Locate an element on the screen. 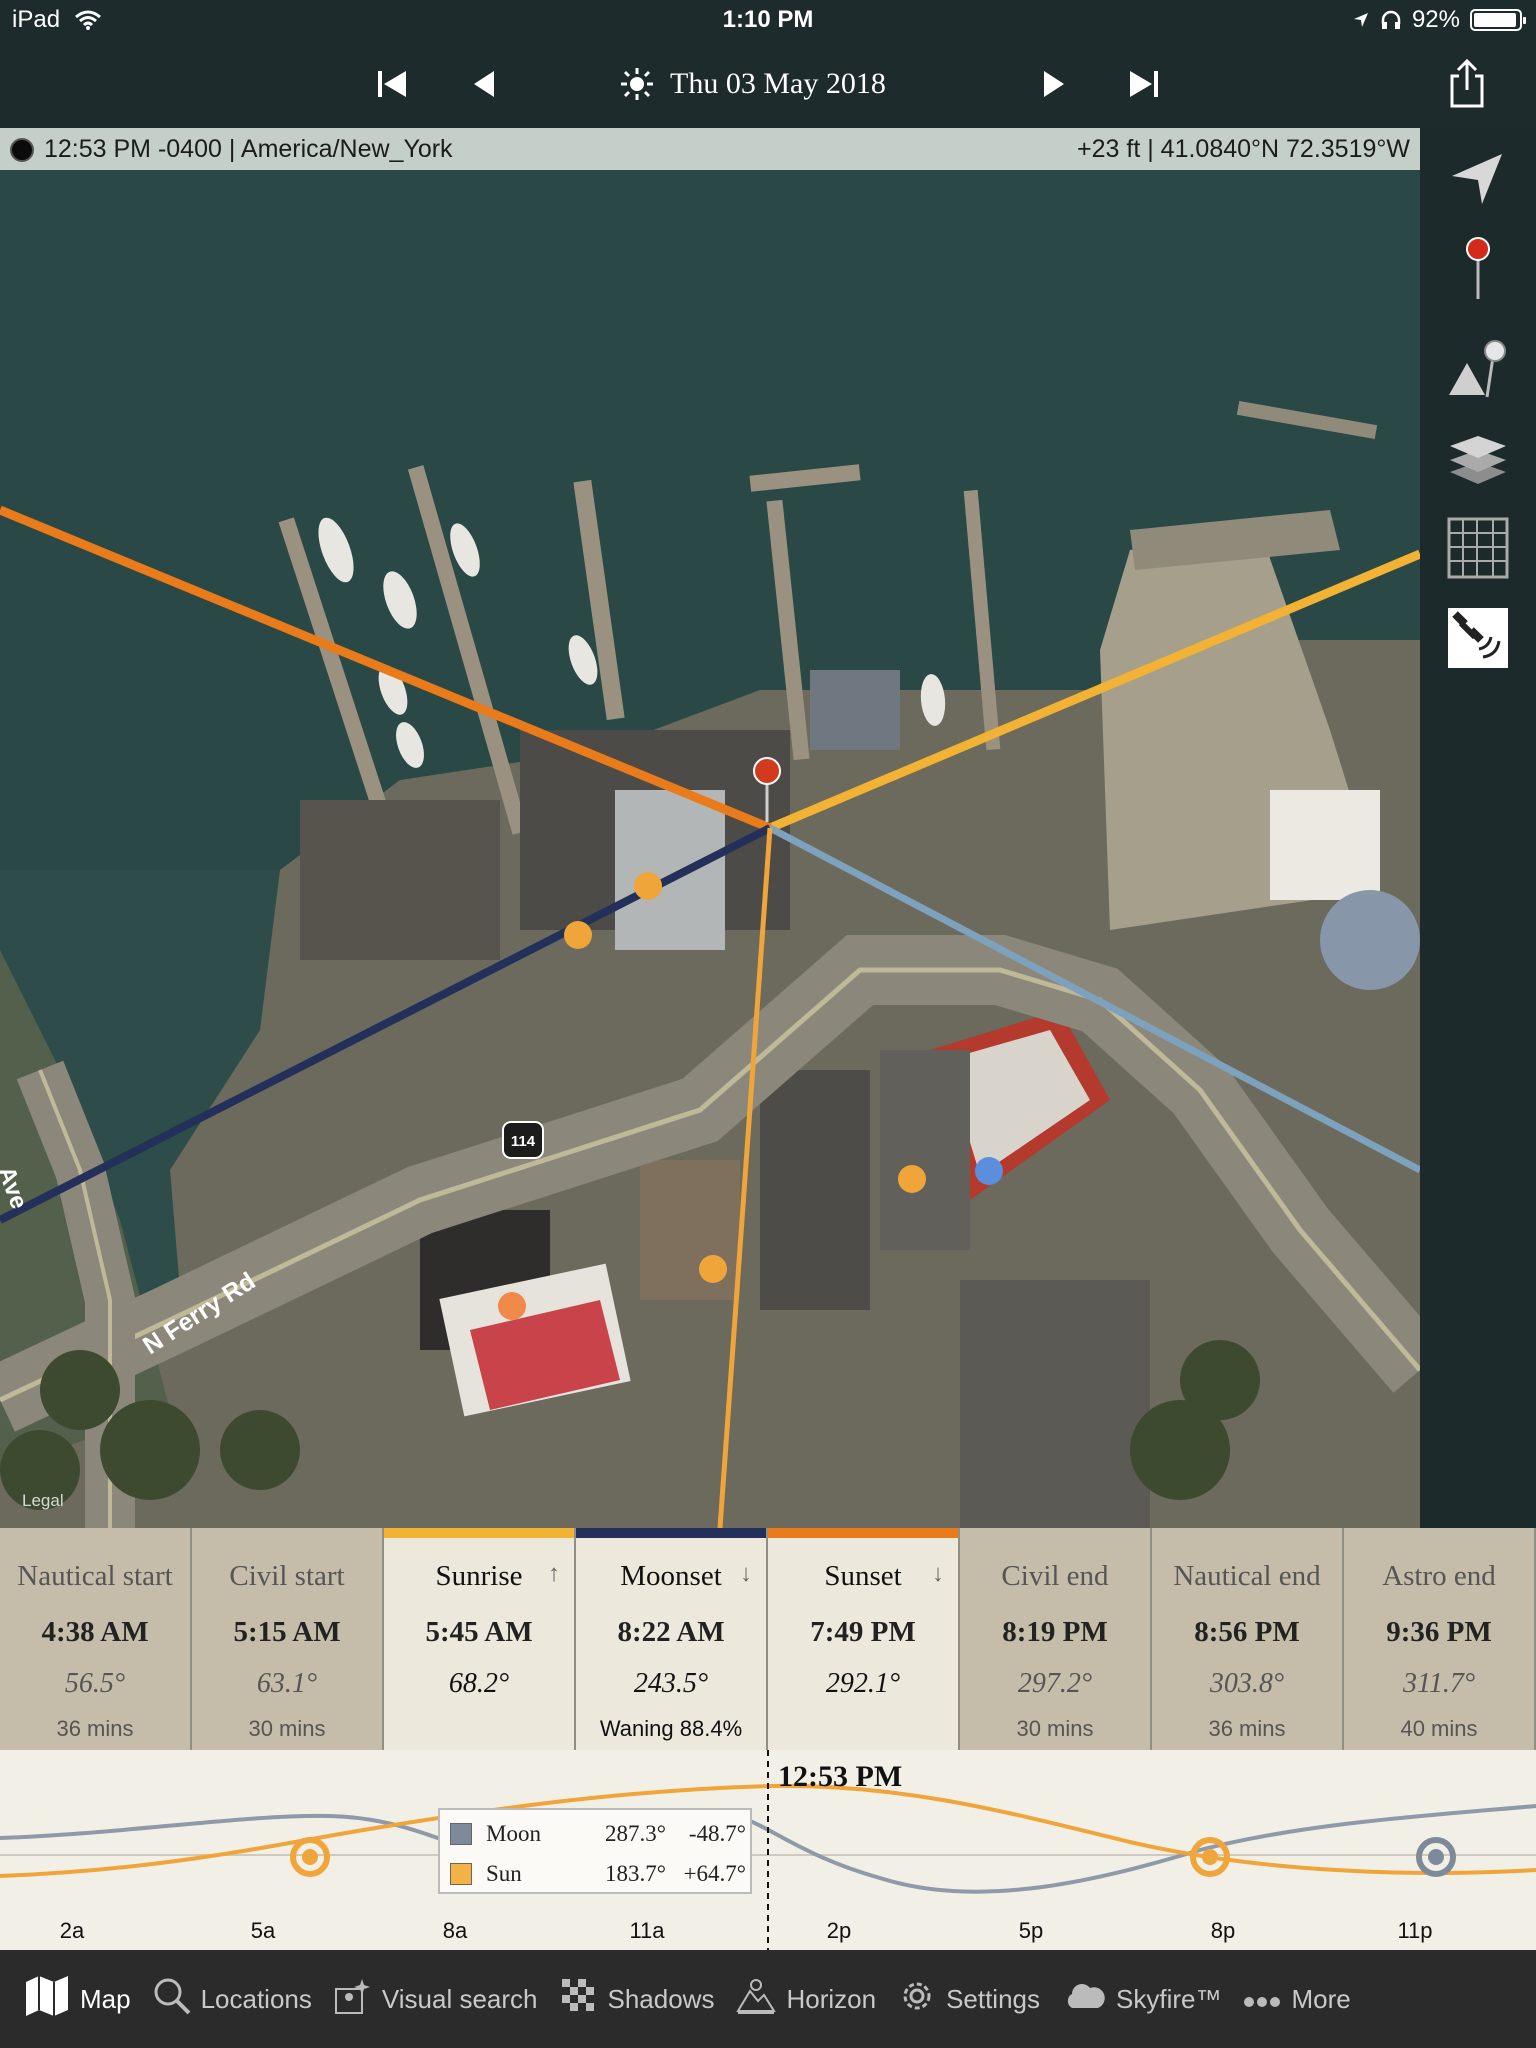  poi-marker-icon is located at coordinates (648, 886).